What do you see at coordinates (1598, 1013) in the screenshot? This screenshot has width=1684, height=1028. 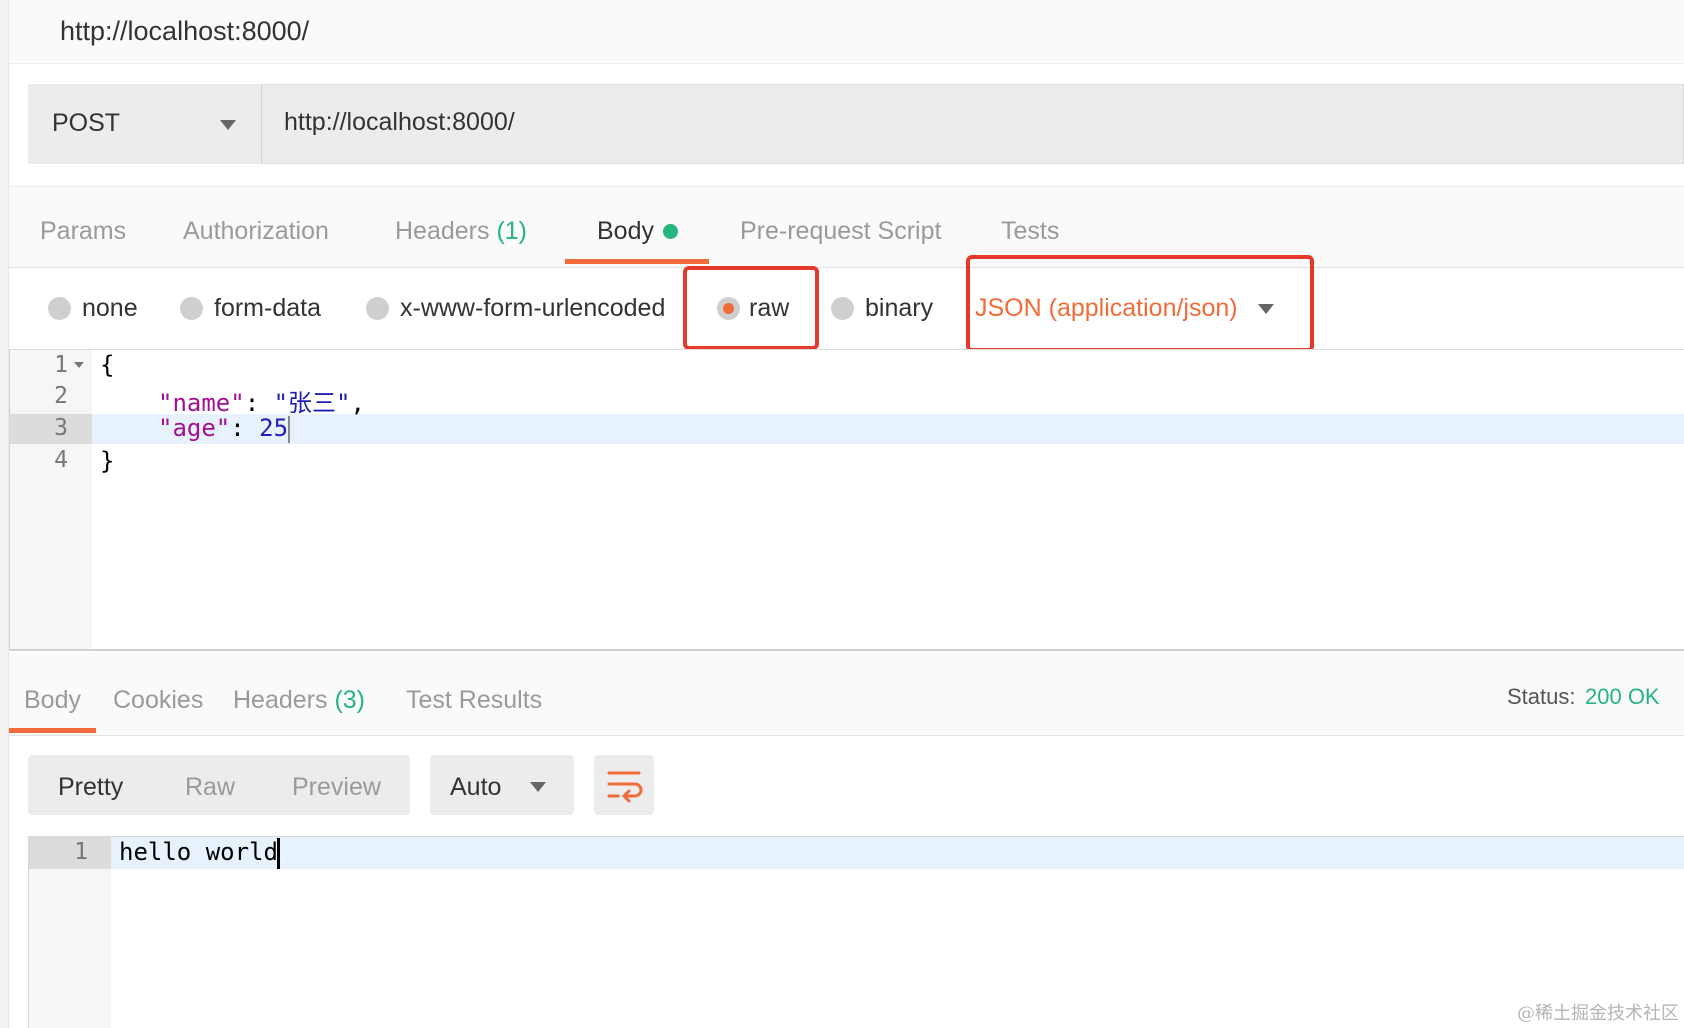 I see `watermark: @稀土掘金技术社区` at bounding box center [1598, 1013].